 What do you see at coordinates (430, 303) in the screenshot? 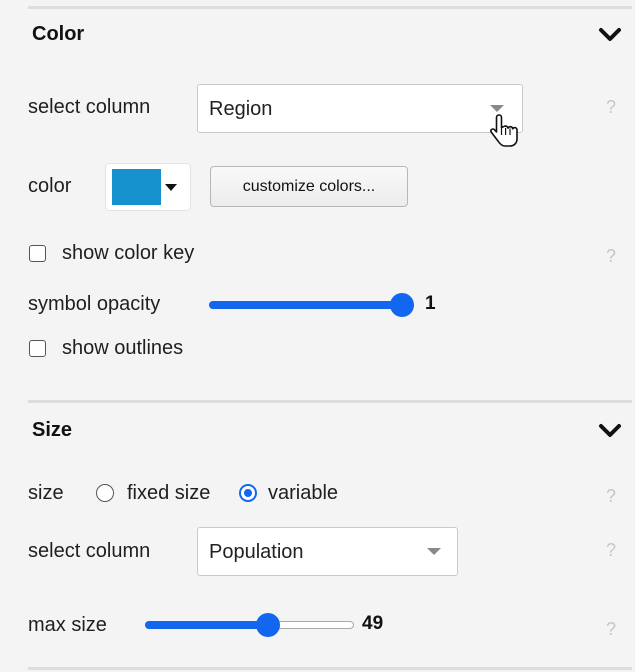
I see `symbol-opacity-value: 1` at bounding box center [430, 303].